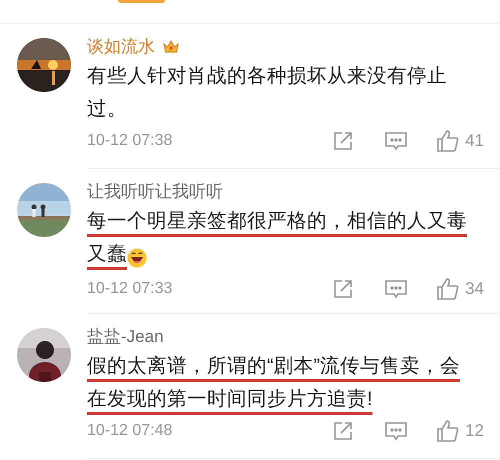 Image resolution: width=500 pixels, height=460 pixels. What do you see at coordinates (125, 337) in the screenshot?
I see `username: 盐盐-Jean` at bounding box center [125, 337].